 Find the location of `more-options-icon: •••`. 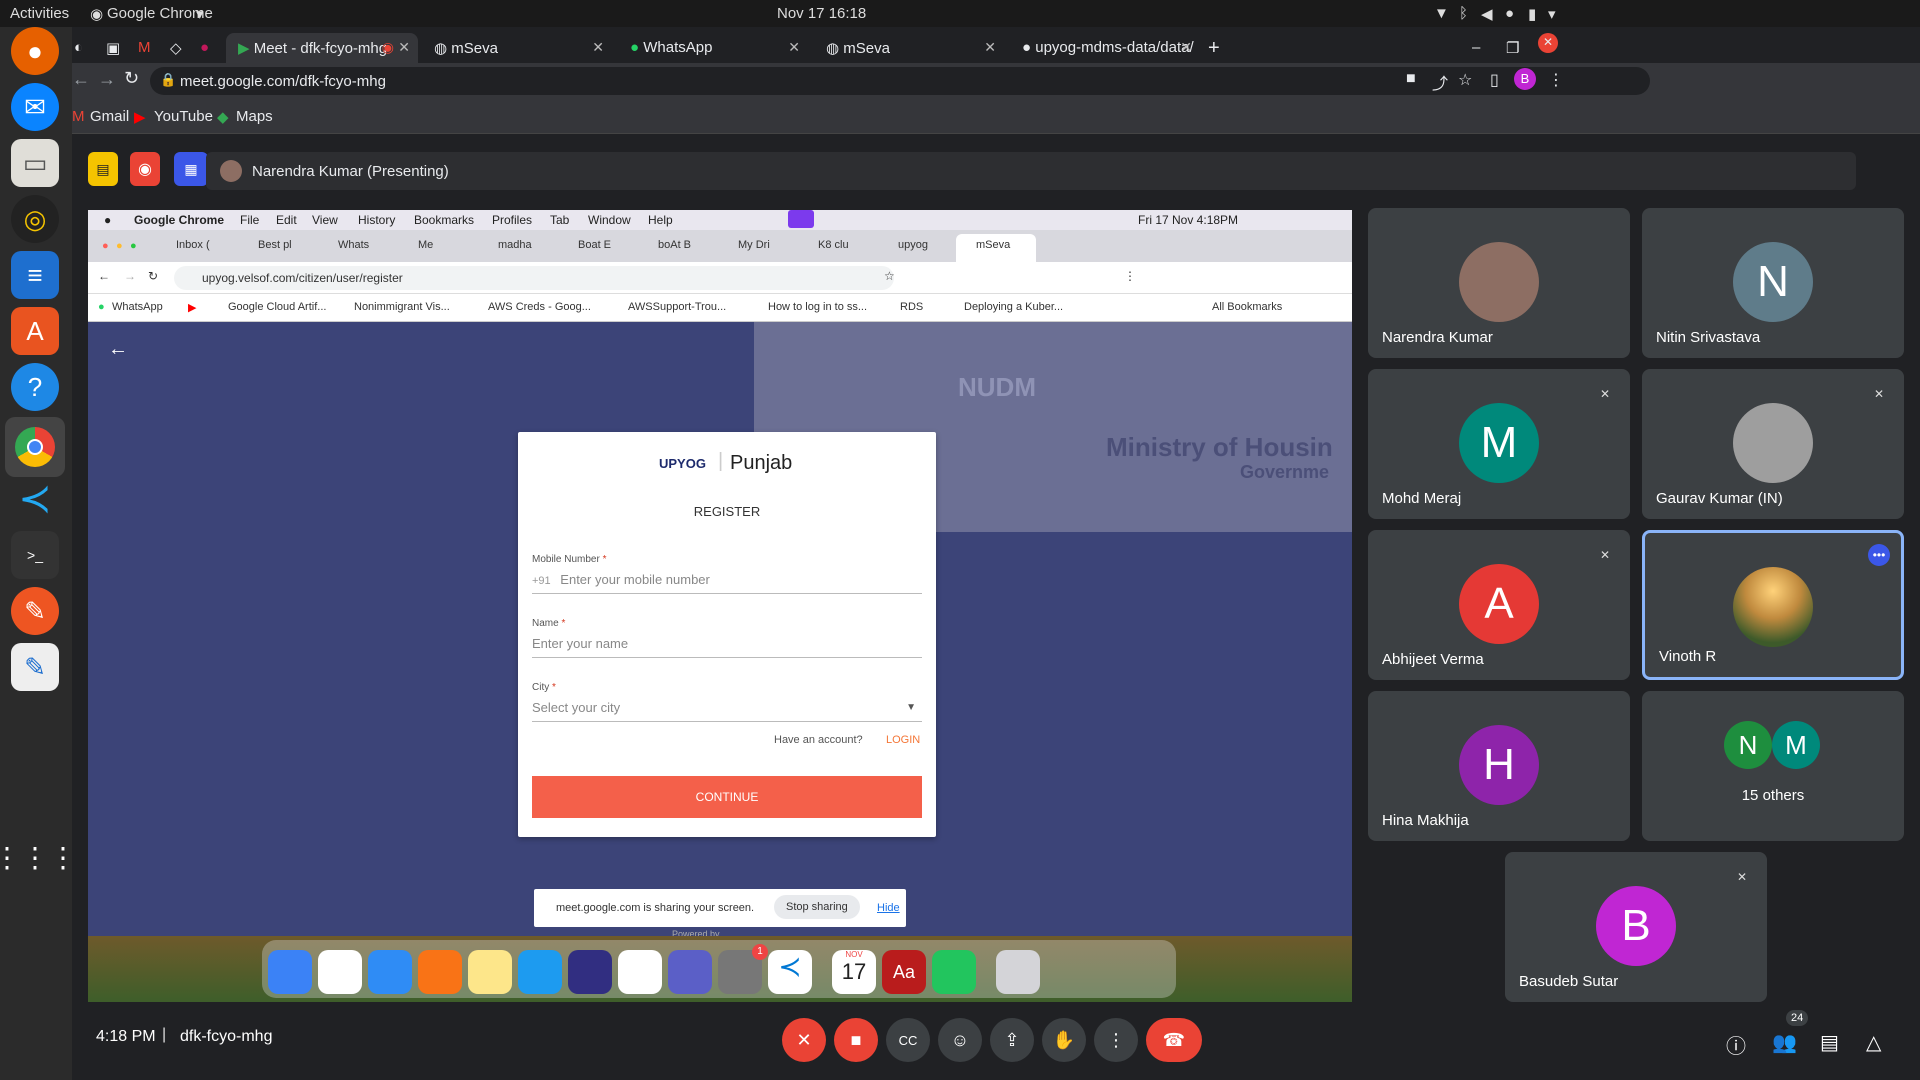

more-options-icon: ••• is located at coordinates (1879, 555).